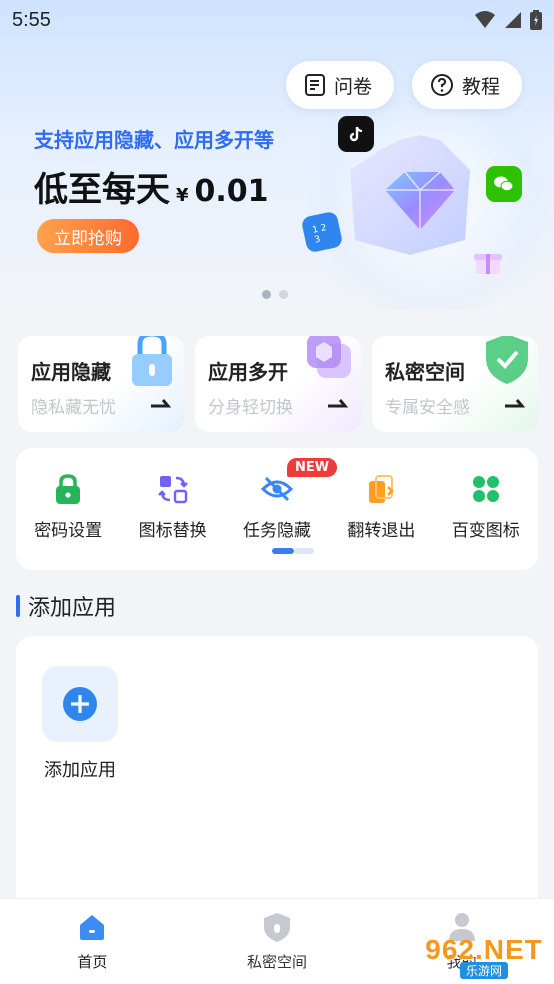  What do you see at coordinates (276, 531) in the screenshot?
I see `tool-label: 任务隐藏` at bounding box center [276, 531].